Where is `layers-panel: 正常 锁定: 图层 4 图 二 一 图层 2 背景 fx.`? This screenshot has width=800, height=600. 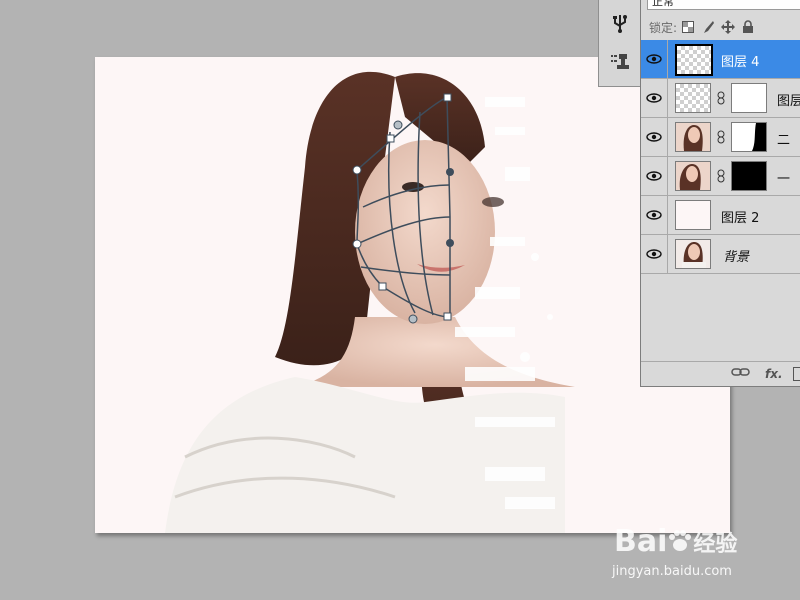 layers-panel: 正常 锁定: 图层 4 图 二 一 图层 2 背景 fx. is located at coordinates (720, 193).